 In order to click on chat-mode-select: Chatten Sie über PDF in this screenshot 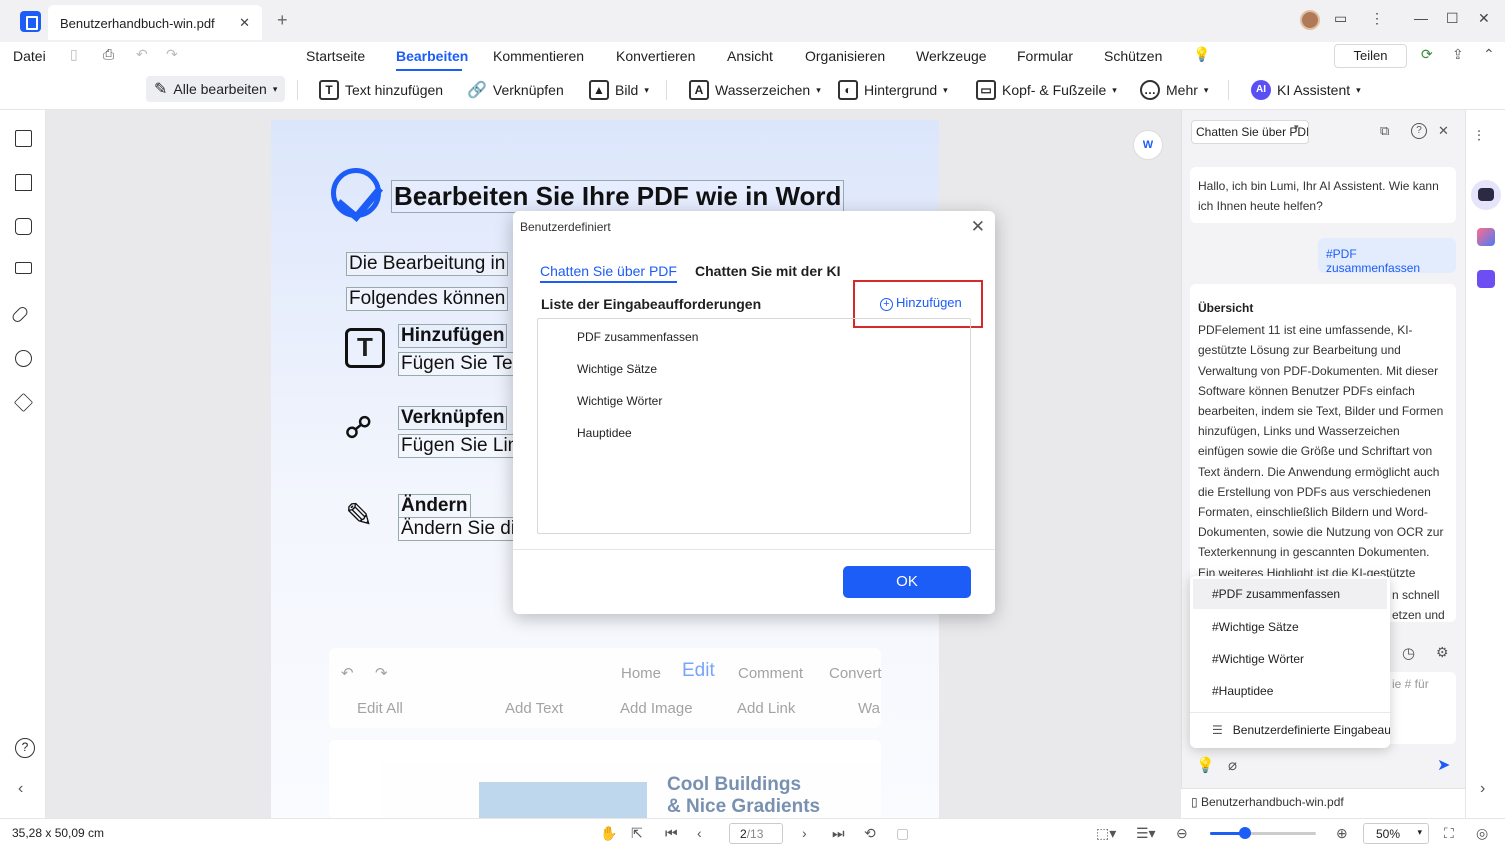, I will do `click(1250, 132)`.